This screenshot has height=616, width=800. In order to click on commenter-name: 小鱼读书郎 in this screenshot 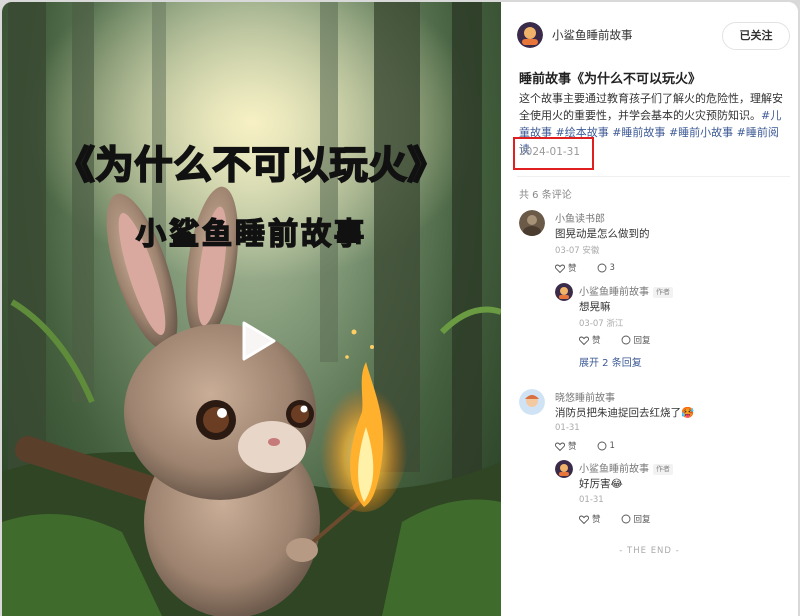, I will do `click(580, 217)`.